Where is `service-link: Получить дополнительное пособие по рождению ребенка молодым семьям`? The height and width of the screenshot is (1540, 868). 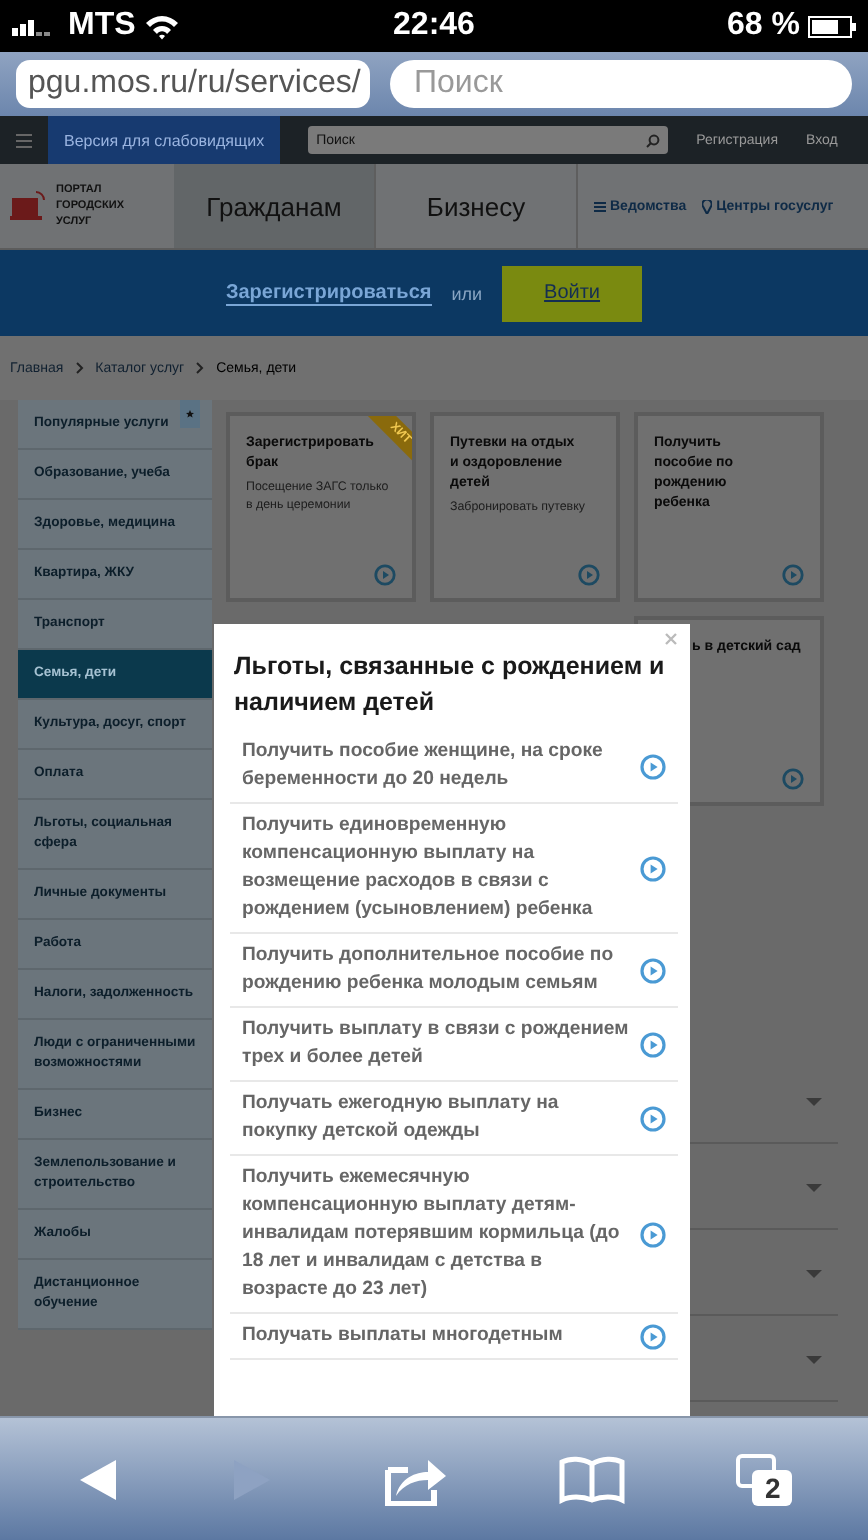
service-link: Получить дополнительное пособие по рождению ребенка молодым семьям is located at coordinates (454, 971).